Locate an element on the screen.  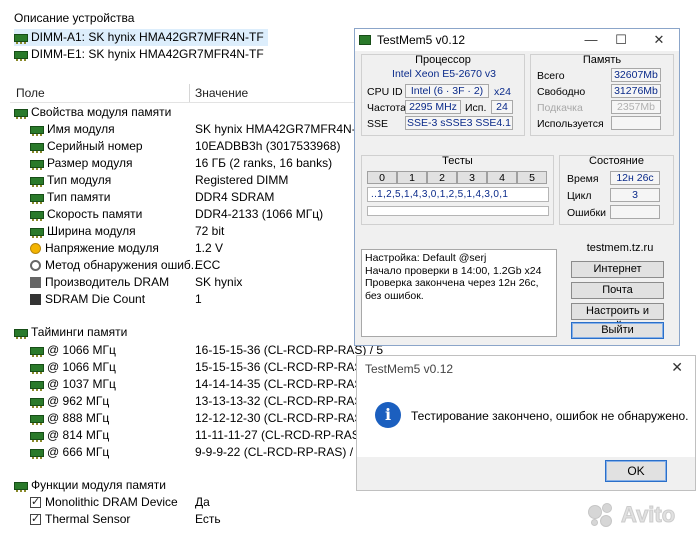
search-icon is located at coordinates (35, 265).